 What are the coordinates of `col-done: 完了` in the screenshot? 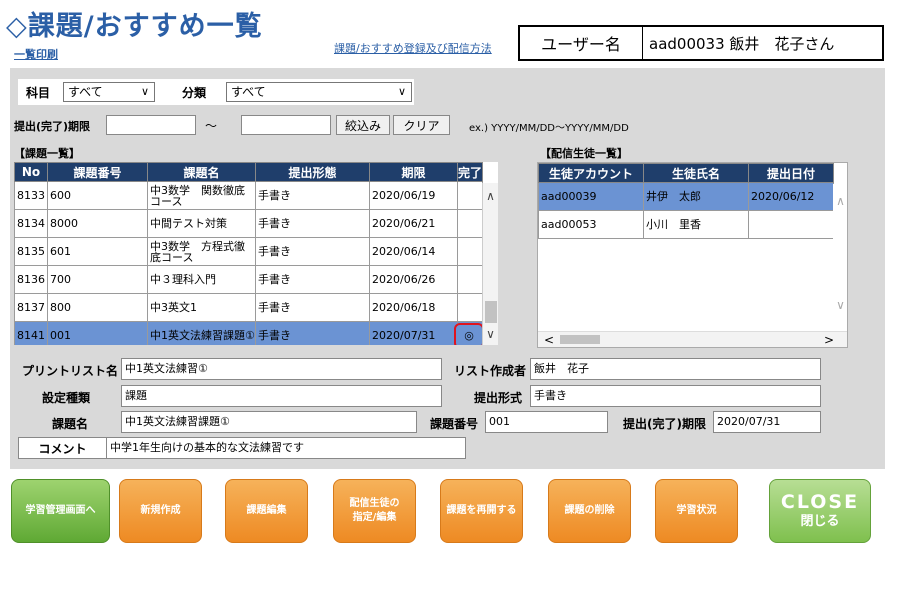 It's located at (470, 172).